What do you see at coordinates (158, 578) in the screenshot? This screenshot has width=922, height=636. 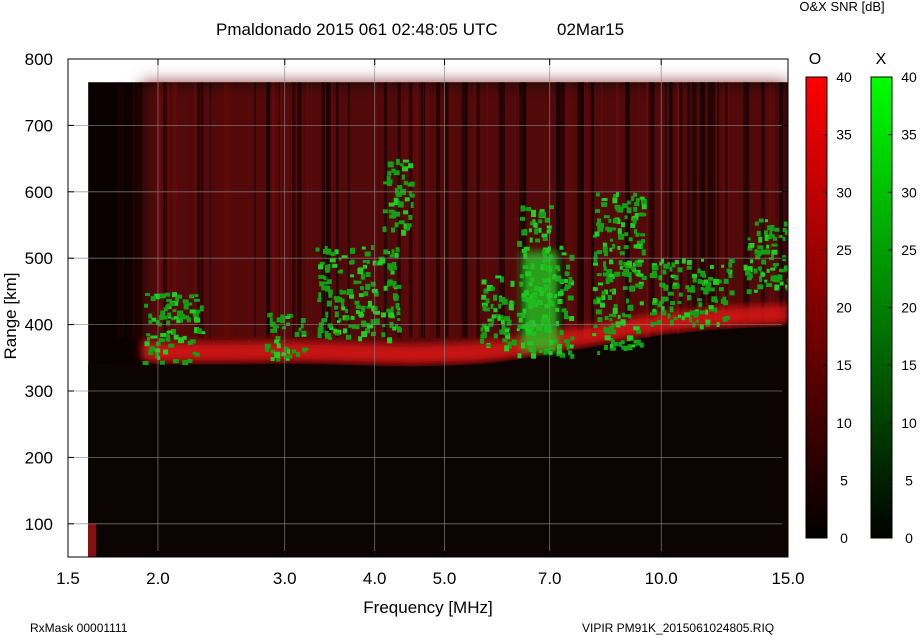 I see `x-tick-label: 2.0` at bounding box center [158, 578].